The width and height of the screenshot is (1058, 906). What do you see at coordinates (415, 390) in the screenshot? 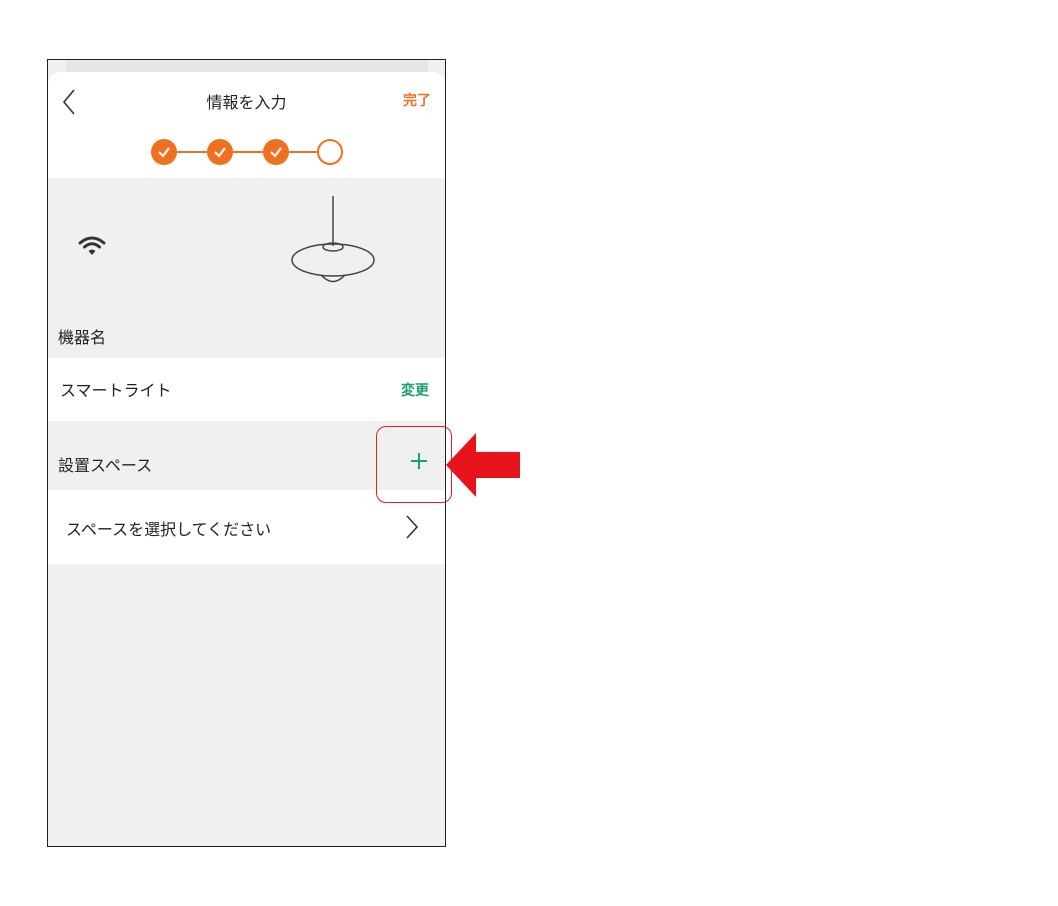
I see `change-name-button: 変更` at bounding box center [415, 390].